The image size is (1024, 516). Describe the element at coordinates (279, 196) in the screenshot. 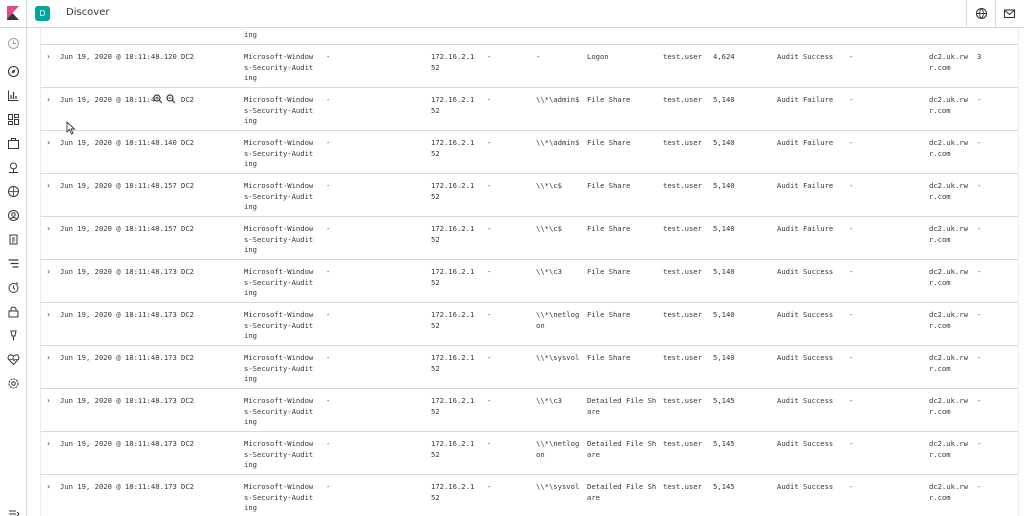

I see `cell-provider: Microsoft-Window s-Security-Audit ing` at that location.